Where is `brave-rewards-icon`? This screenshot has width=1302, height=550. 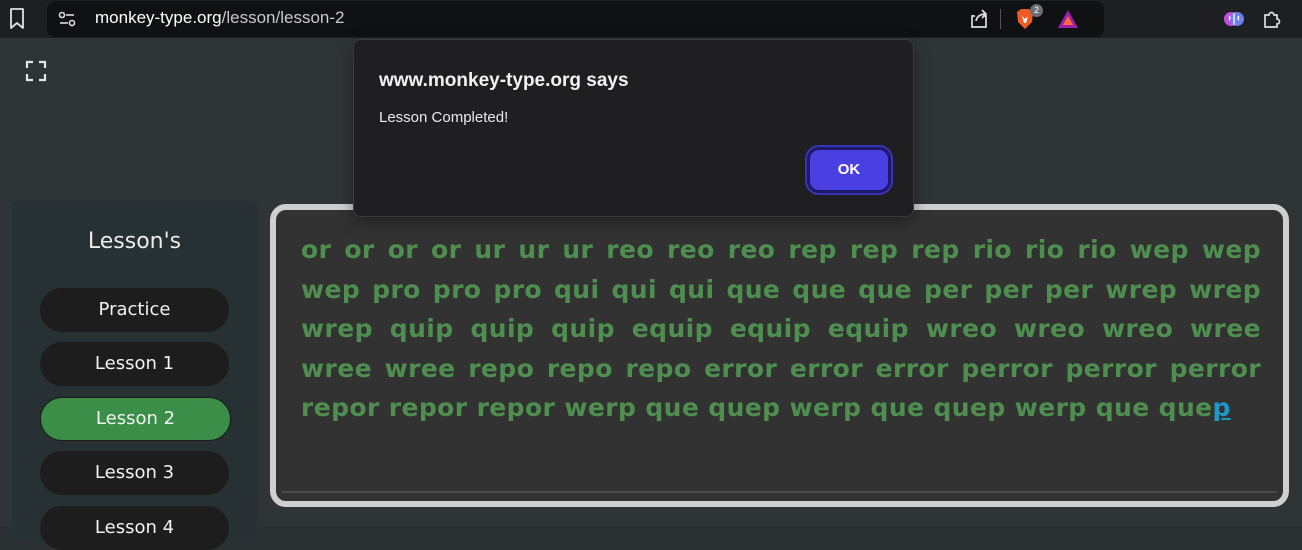
brave-rewards-icon is located at coordinates (1068, 19).